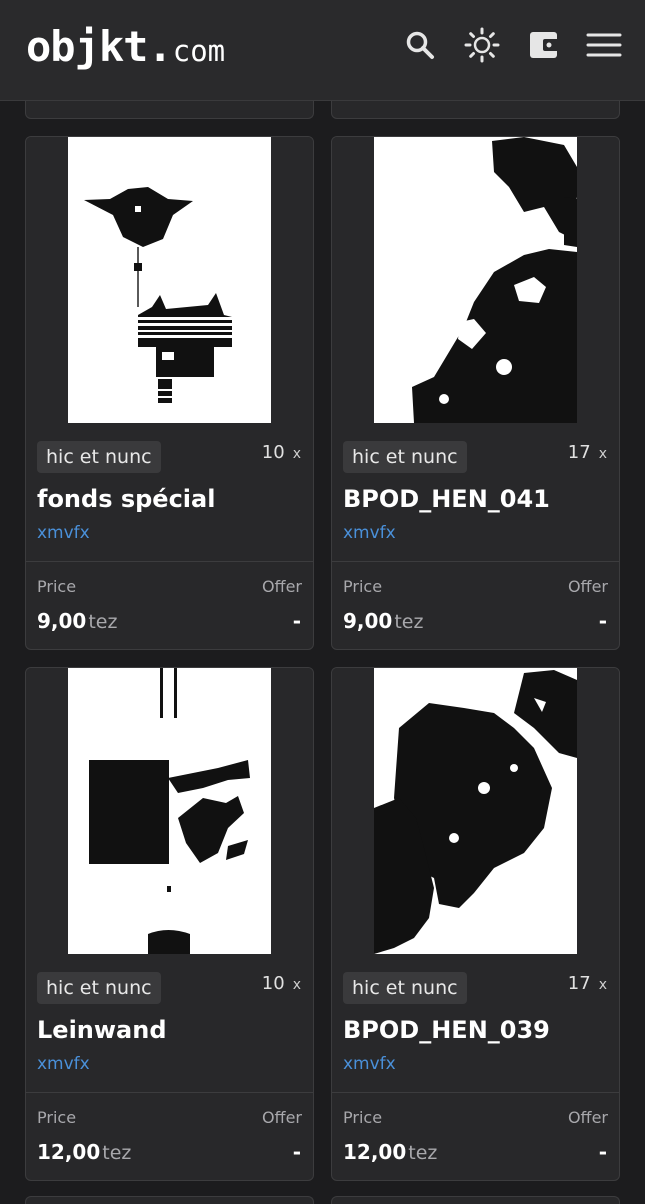 Image resolution: width=645 pixels, height=1204 pixels. I want to click on menu-icon, so click(604, 45).